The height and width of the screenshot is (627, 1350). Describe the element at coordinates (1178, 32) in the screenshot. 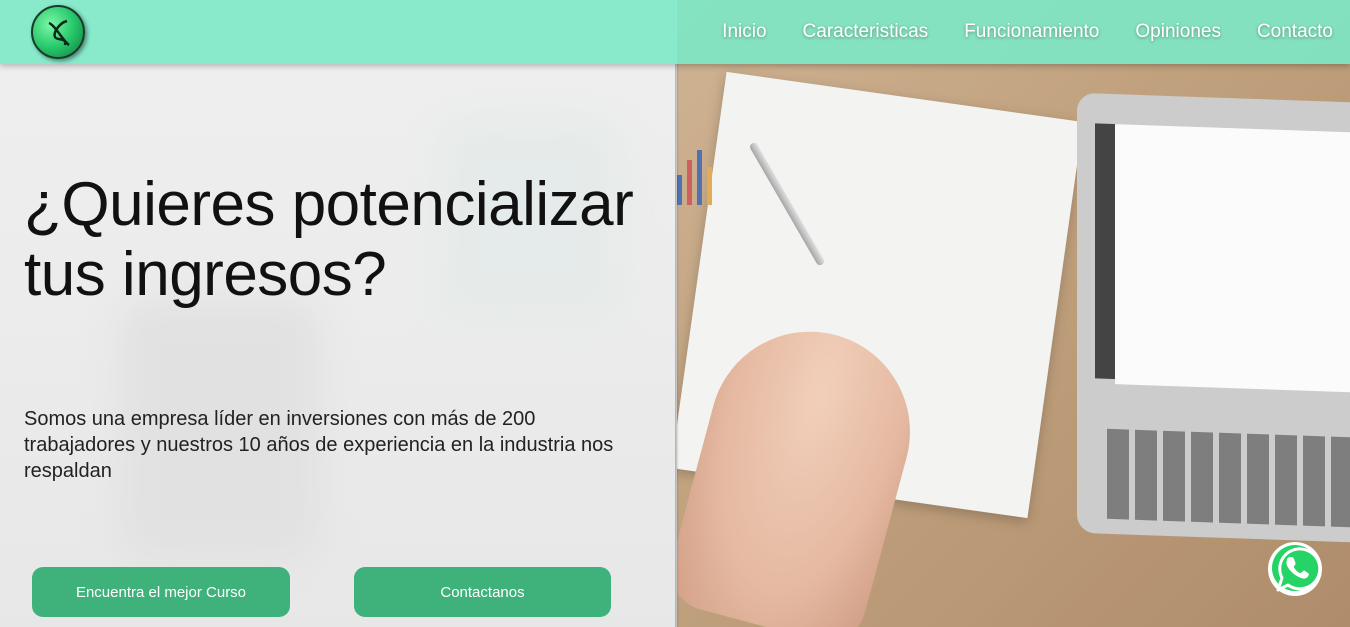

I see `nav-opiniones: Opiniones` at that location.